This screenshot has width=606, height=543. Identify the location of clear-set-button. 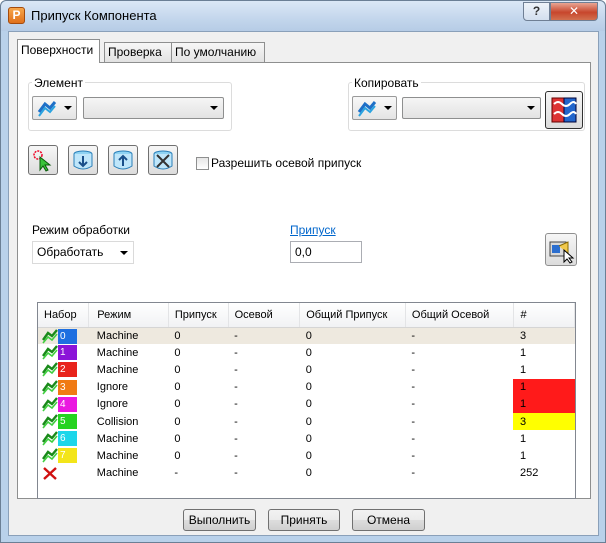
(163, 160).